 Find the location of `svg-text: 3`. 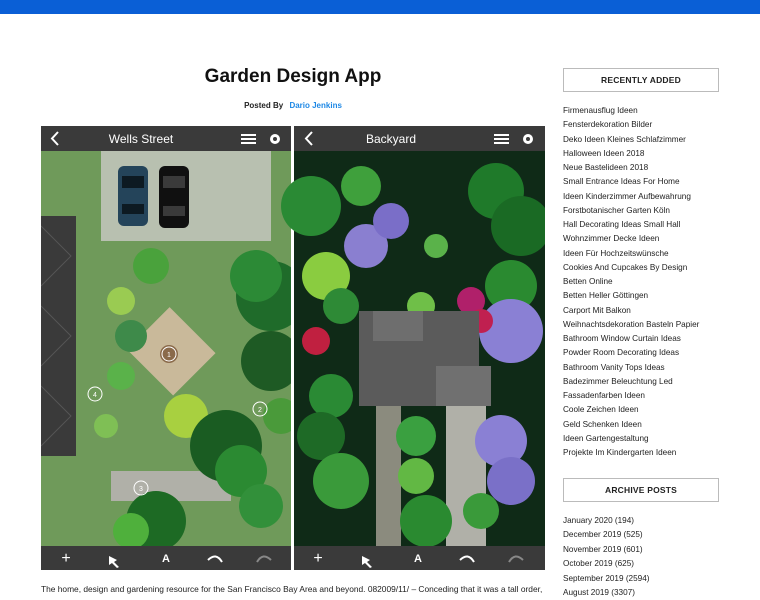

svg-text: 3 is located at coordinates (141, 489).